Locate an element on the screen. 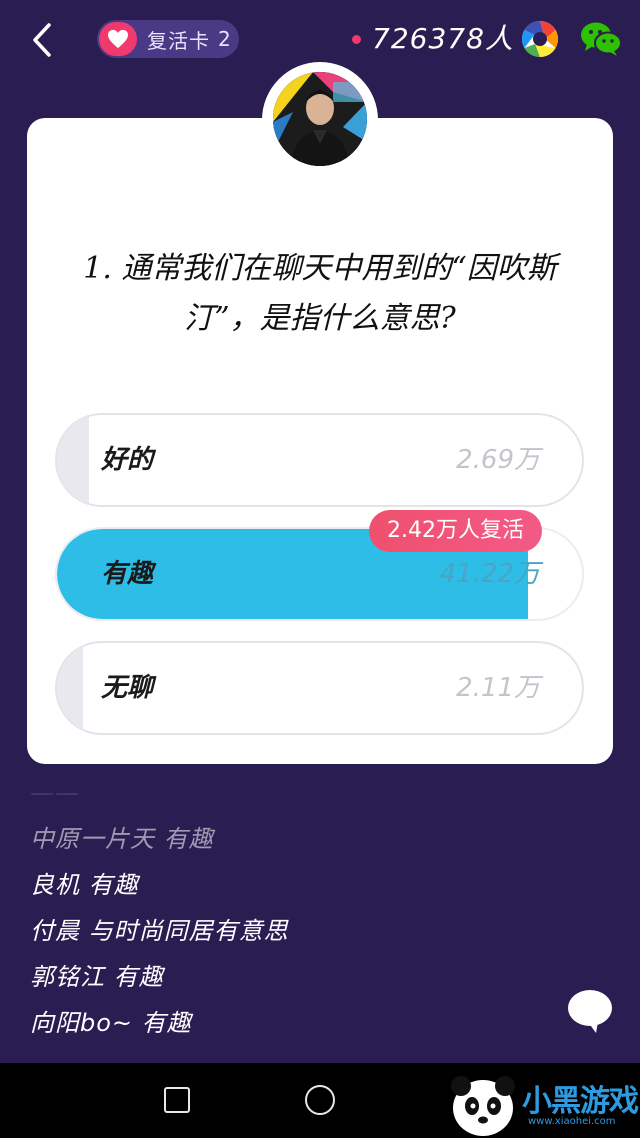 Image resolution: width=640 pixels, height=1138 pixels. wechat-icon is located at coordinates (601, 39).